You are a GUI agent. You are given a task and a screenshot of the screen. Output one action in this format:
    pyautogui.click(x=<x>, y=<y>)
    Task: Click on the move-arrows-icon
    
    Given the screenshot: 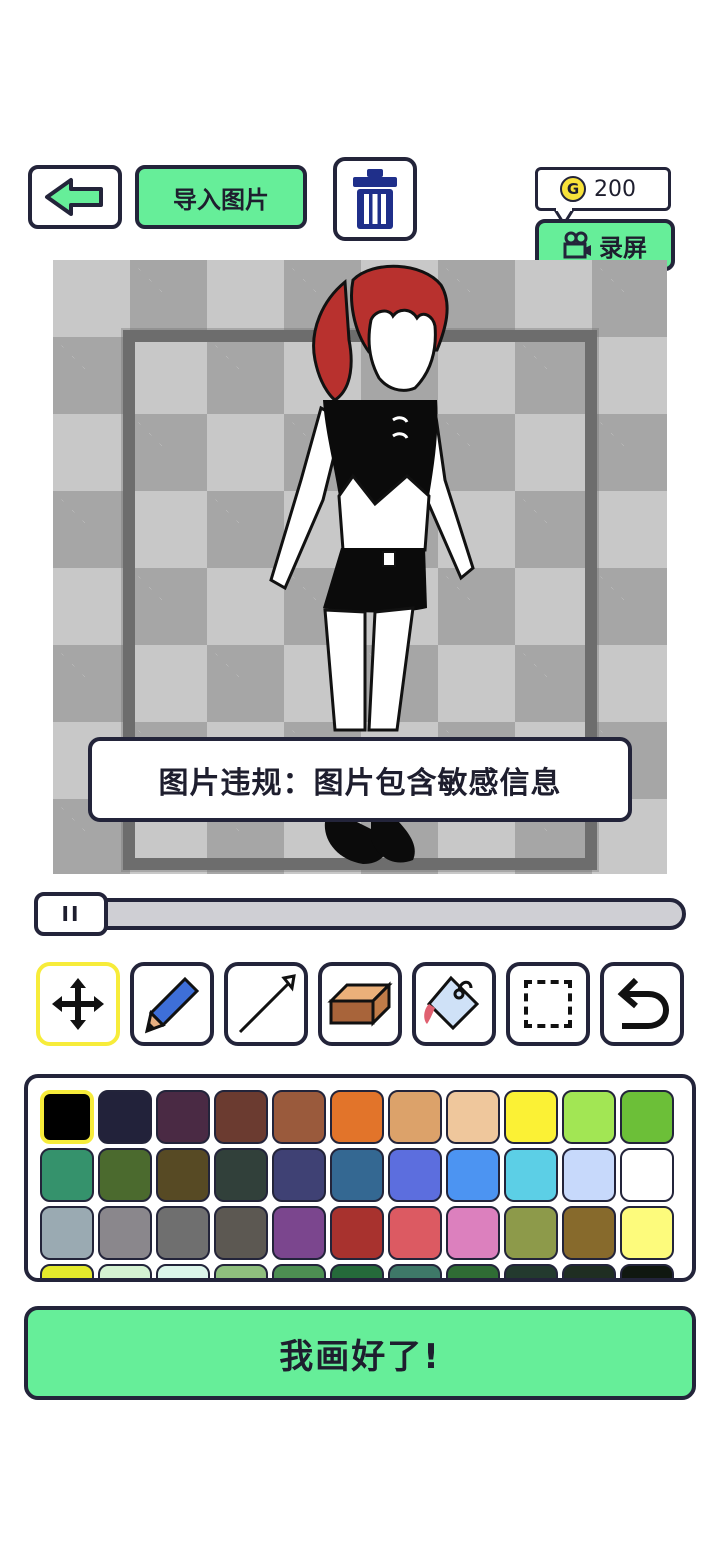 What is the action you would take?
    pyautogui.click(x=78, y=1004)
    